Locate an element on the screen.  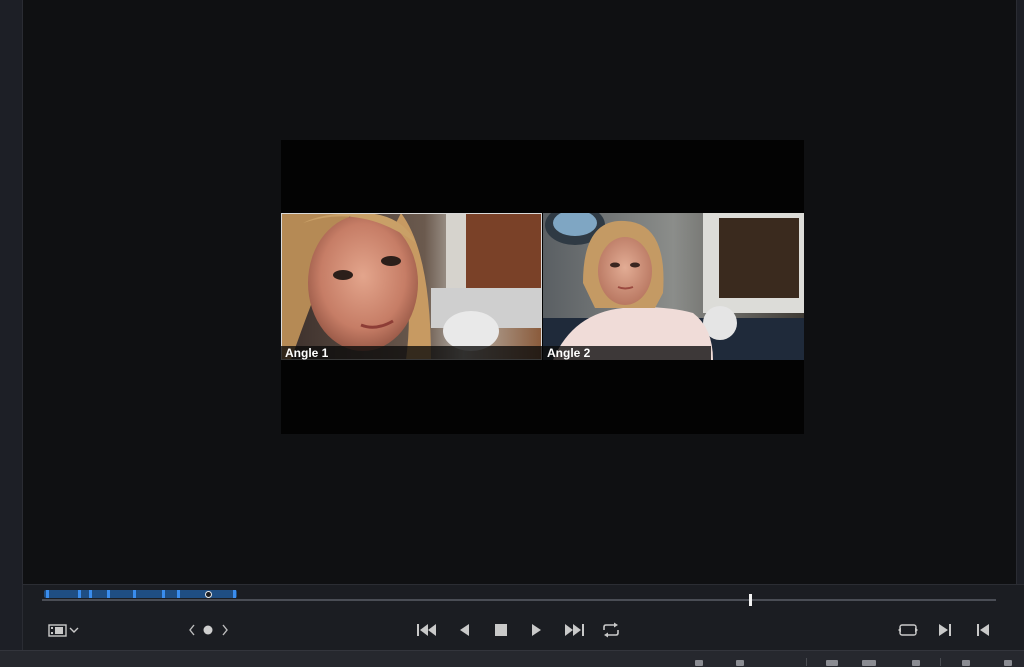
play-reverse-button is located at coordinates (464, 630).